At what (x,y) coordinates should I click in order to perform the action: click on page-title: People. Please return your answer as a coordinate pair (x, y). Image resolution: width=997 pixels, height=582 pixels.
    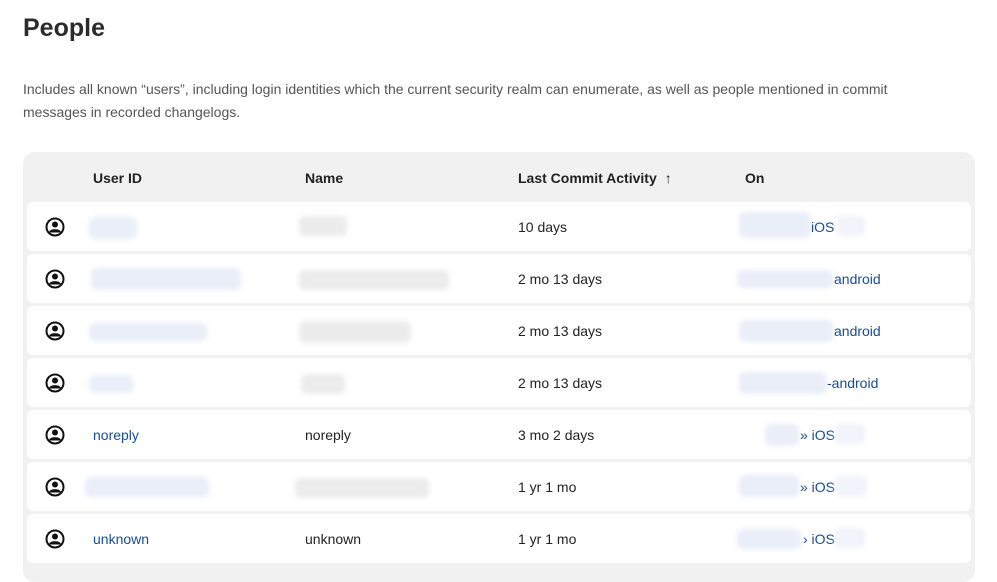
    Looking at the image, I should click on (64, 28).